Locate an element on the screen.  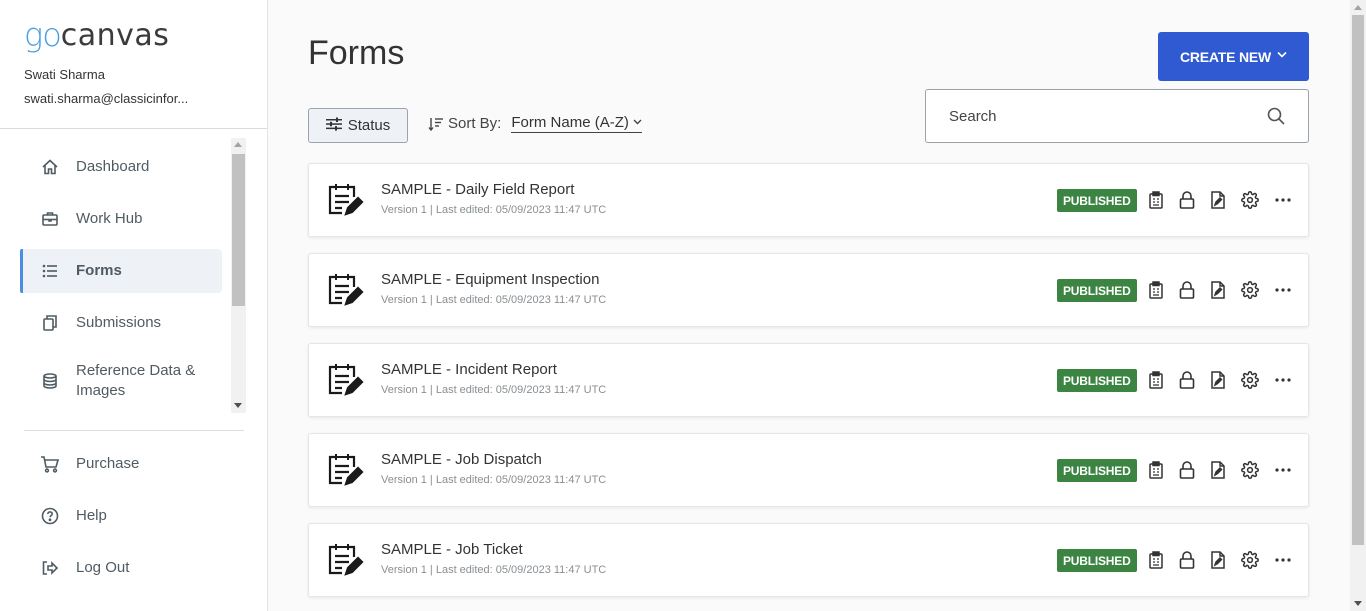
sidebar-scrollbar is located at coordinates (238, 275).